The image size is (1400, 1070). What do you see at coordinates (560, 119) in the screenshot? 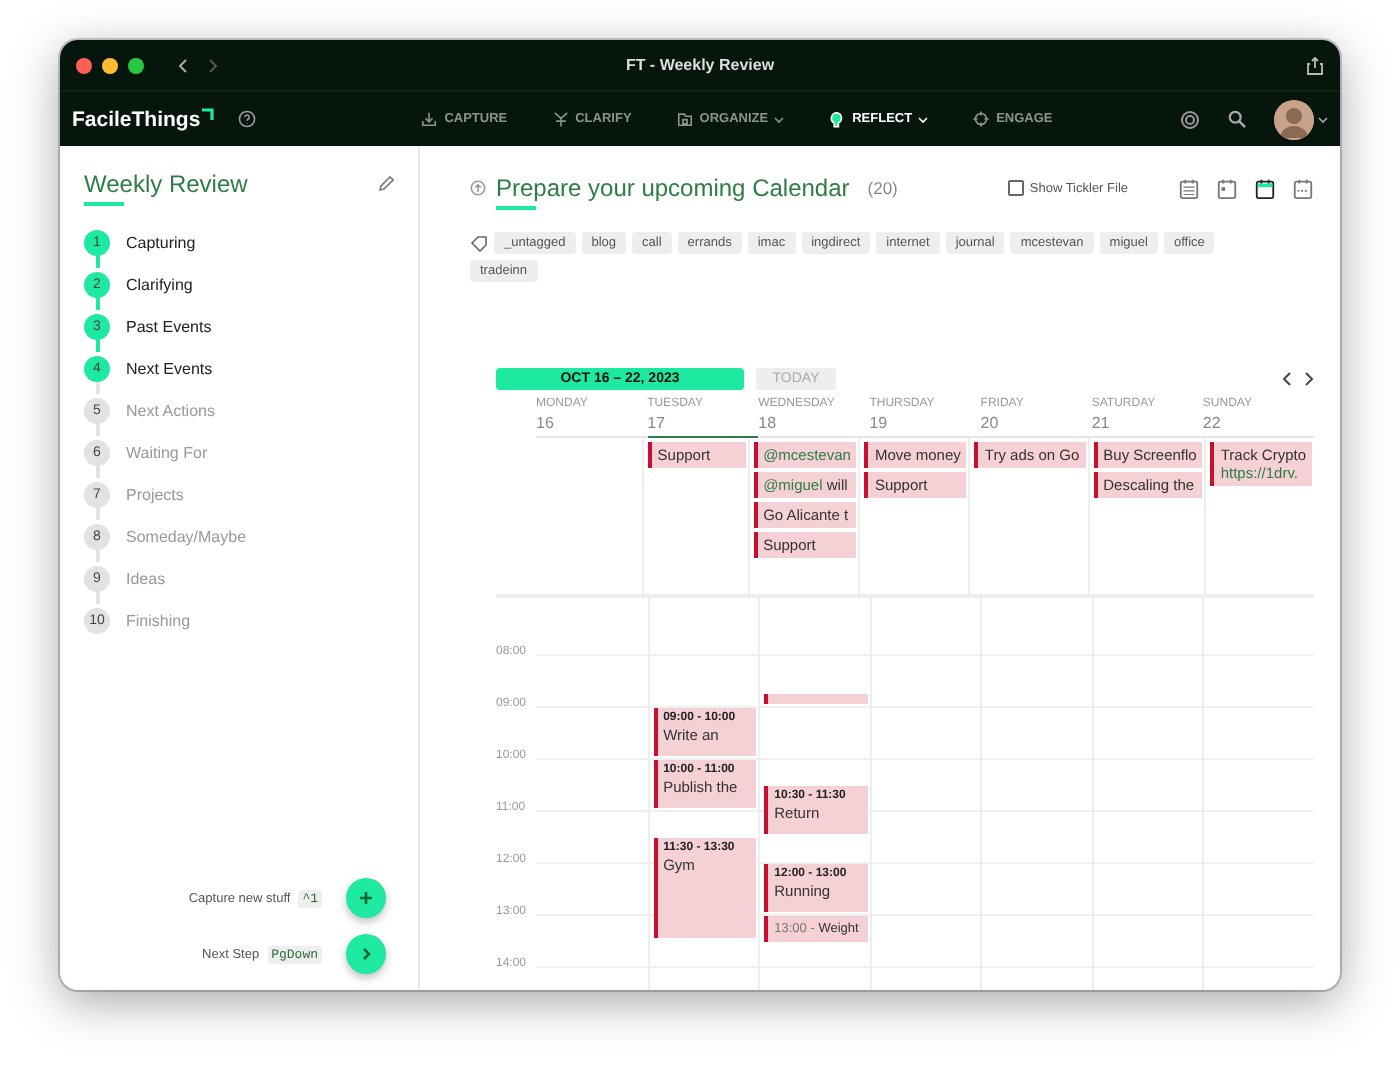
I see `fork-icon` at bounding box center [560, 119].